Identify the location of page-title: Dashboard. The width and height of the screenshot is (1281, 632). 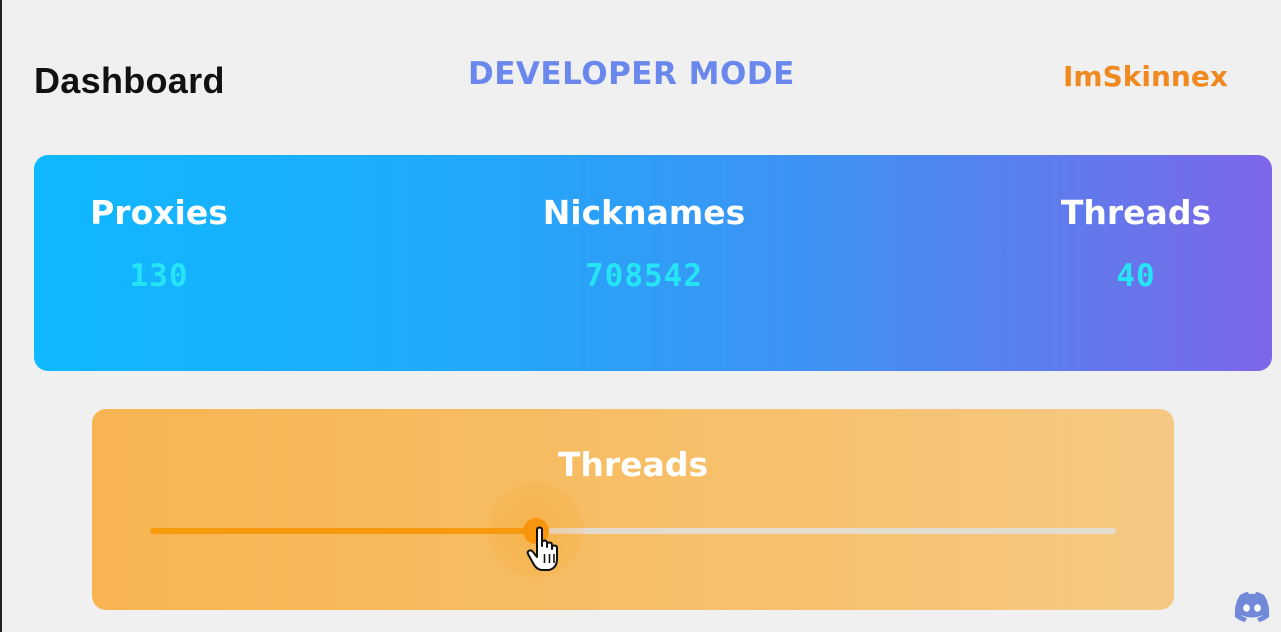
(129, 80).